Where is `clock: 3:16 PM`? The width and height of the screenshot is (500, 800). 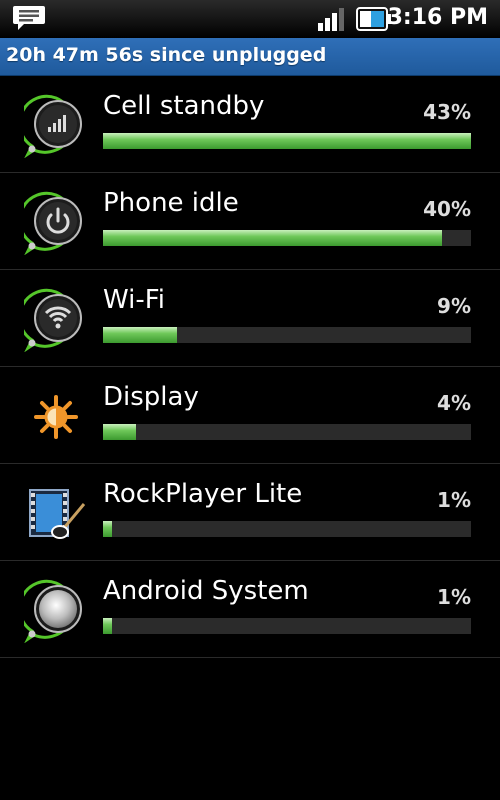
clock: 3:16 PM is located at coordinates (437, 17).